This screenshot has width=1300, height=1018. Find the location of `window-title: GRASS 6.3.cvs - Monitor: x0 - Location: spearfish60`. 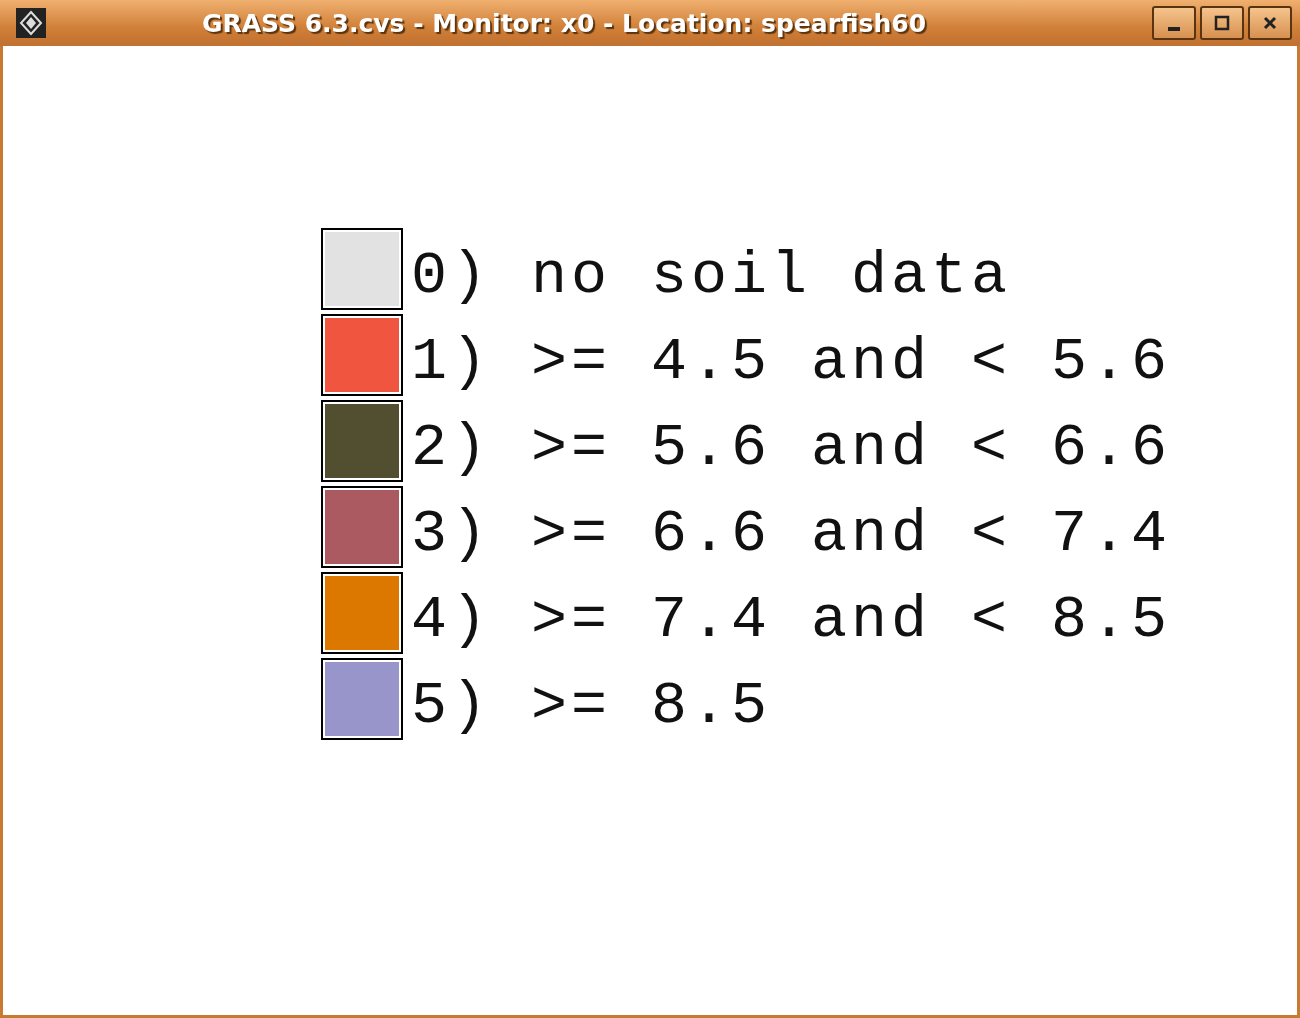

window-title: GRASS 6.3.cvs - Monitor: x0 - Location: spearfish60 is located at coordinates (564, 23).